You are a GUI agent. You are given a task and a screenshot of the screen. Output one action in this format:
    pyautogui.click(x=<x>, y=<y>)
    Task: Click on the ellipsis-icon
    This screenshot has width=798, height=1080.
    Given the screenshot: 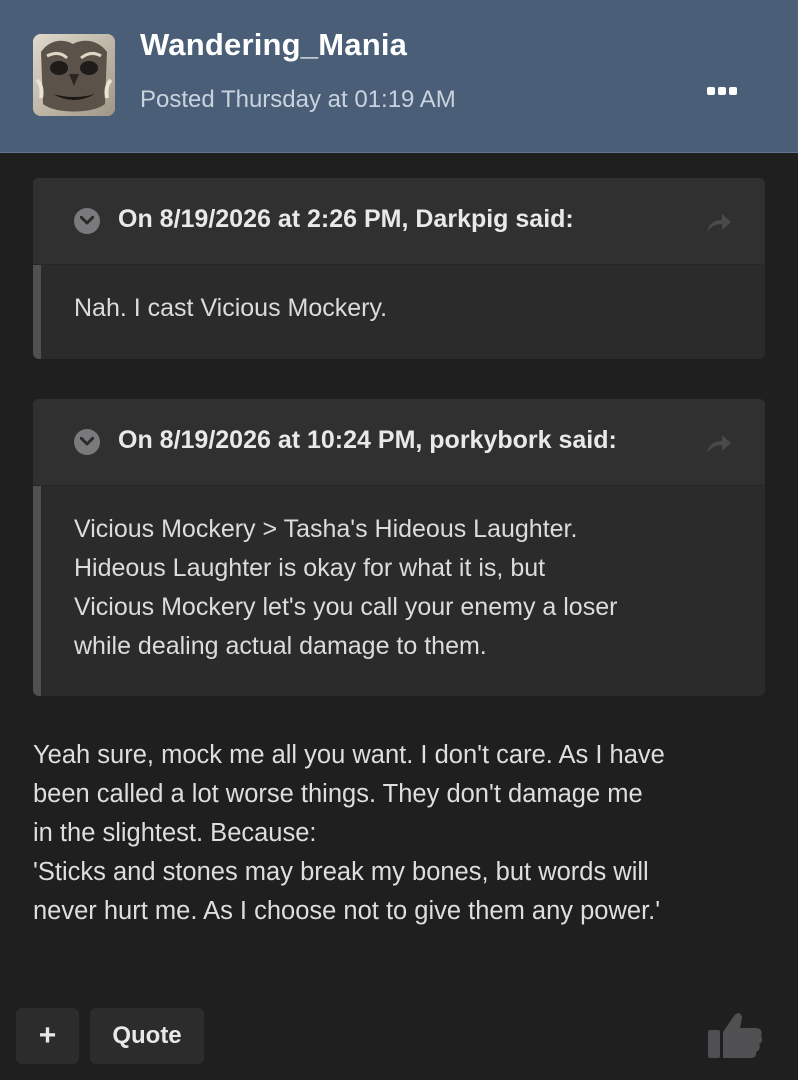 What is the action you would take?
    pyautogui.click(x=711, y=91)
    